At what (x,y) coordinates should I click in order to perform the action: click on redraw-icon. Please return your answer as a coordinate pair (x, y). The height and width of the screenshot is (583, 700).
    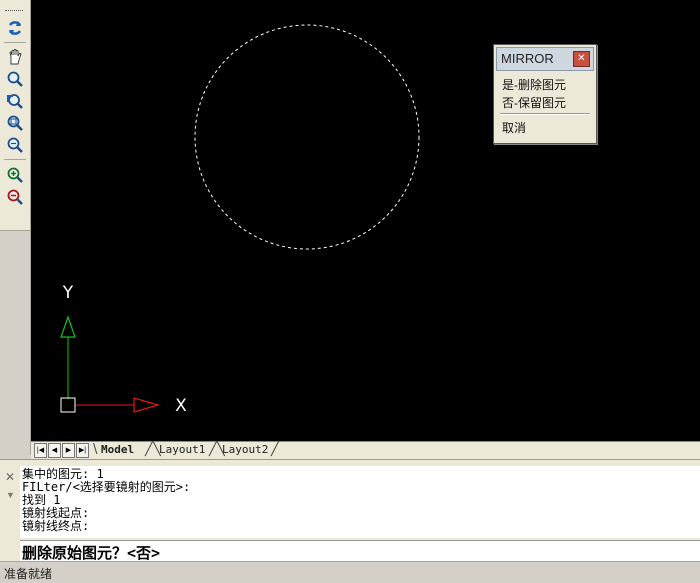
    Looking at the image, I should click on (15, 28).